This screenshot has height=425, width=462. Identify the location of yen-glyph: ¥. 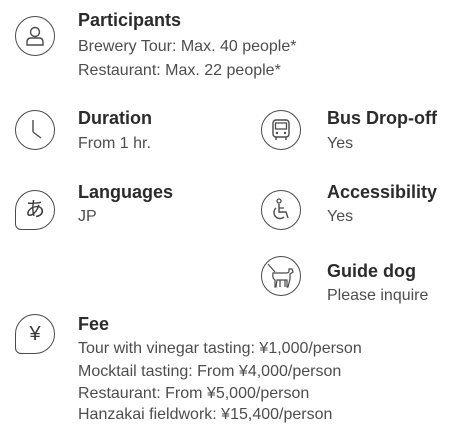
(35, 334).